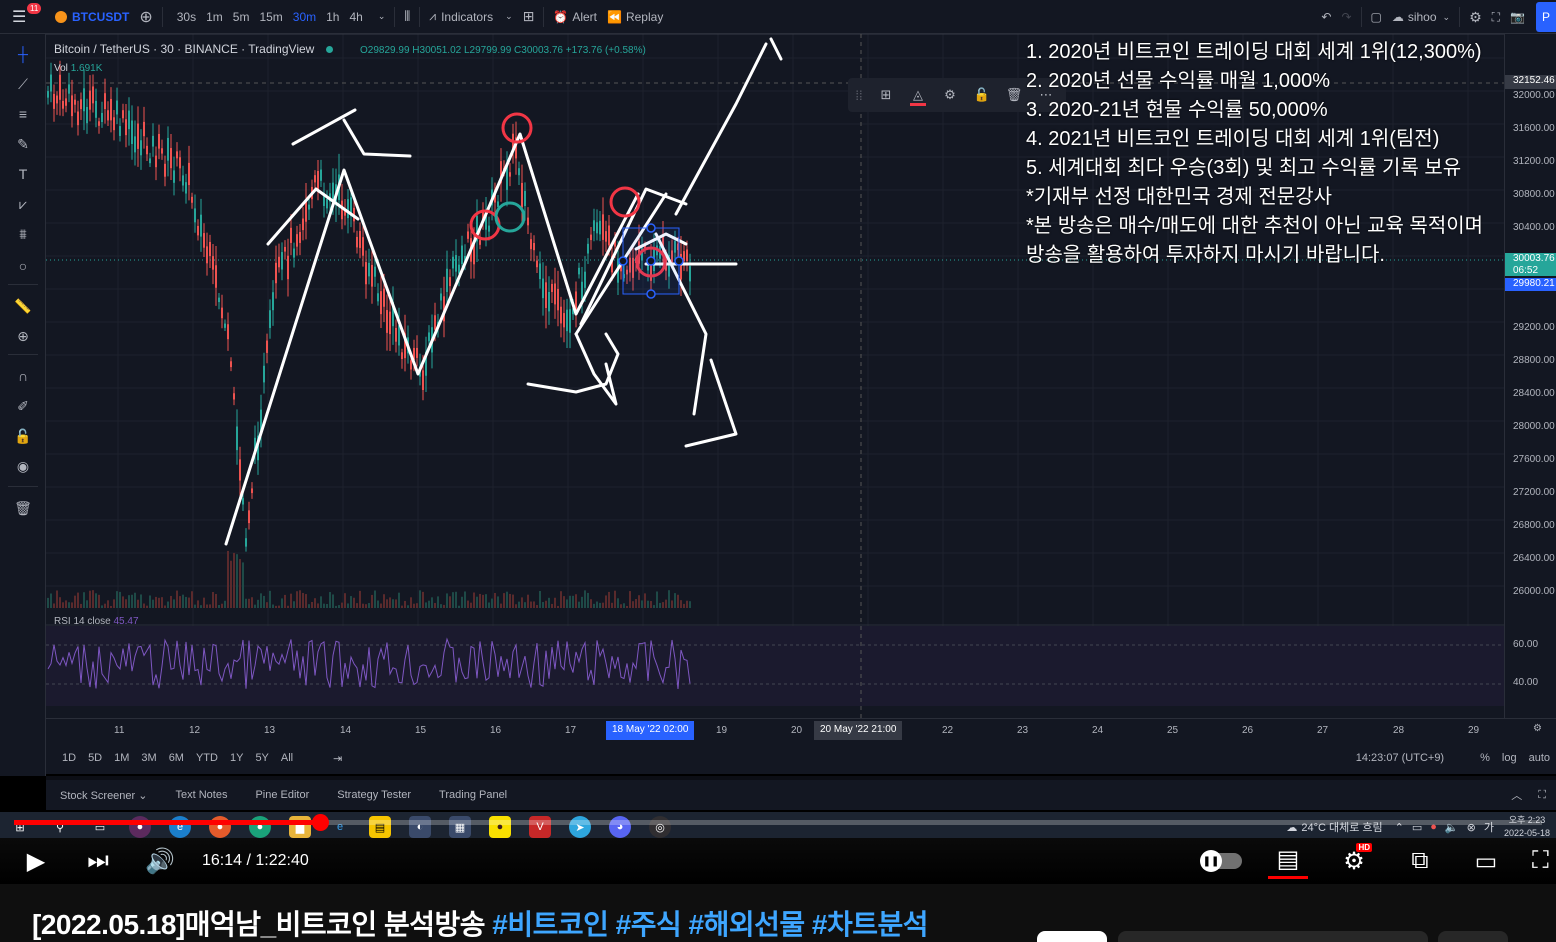 This screenshot has height=942, width=1556. I want to click on prediction-tool: ⩩, so click(23, 234).